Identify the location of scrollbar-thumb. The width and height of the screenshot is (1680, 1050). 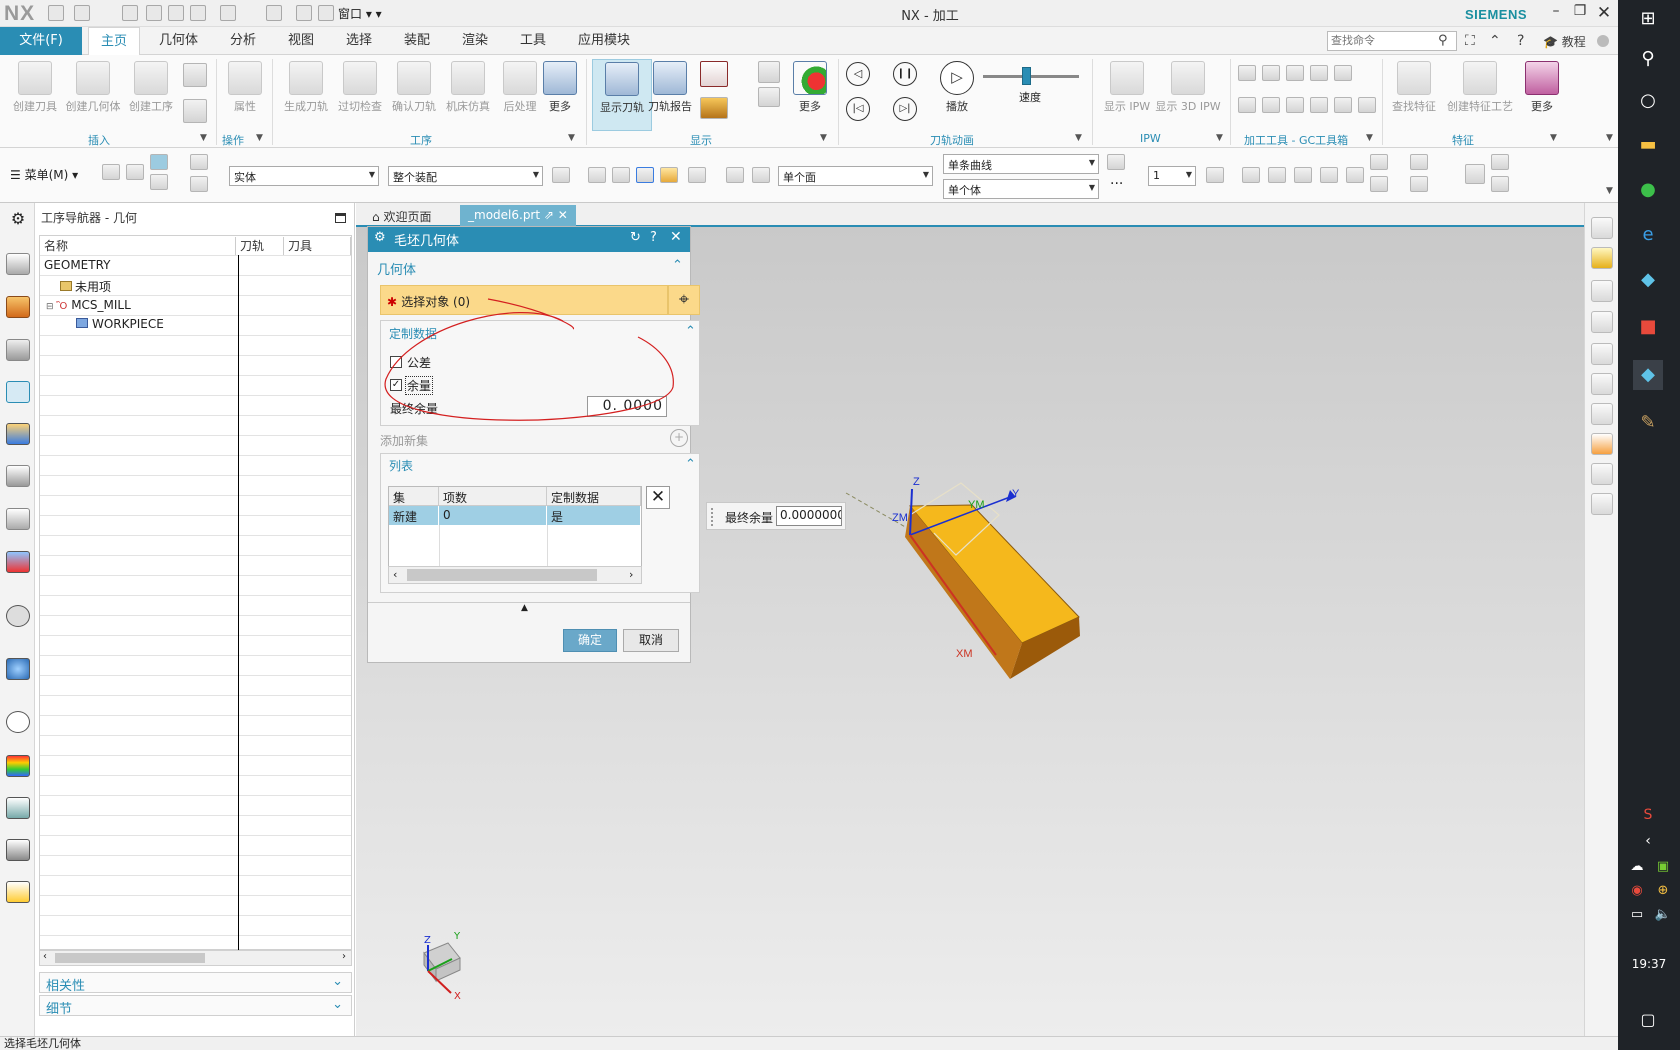
(130, 958).